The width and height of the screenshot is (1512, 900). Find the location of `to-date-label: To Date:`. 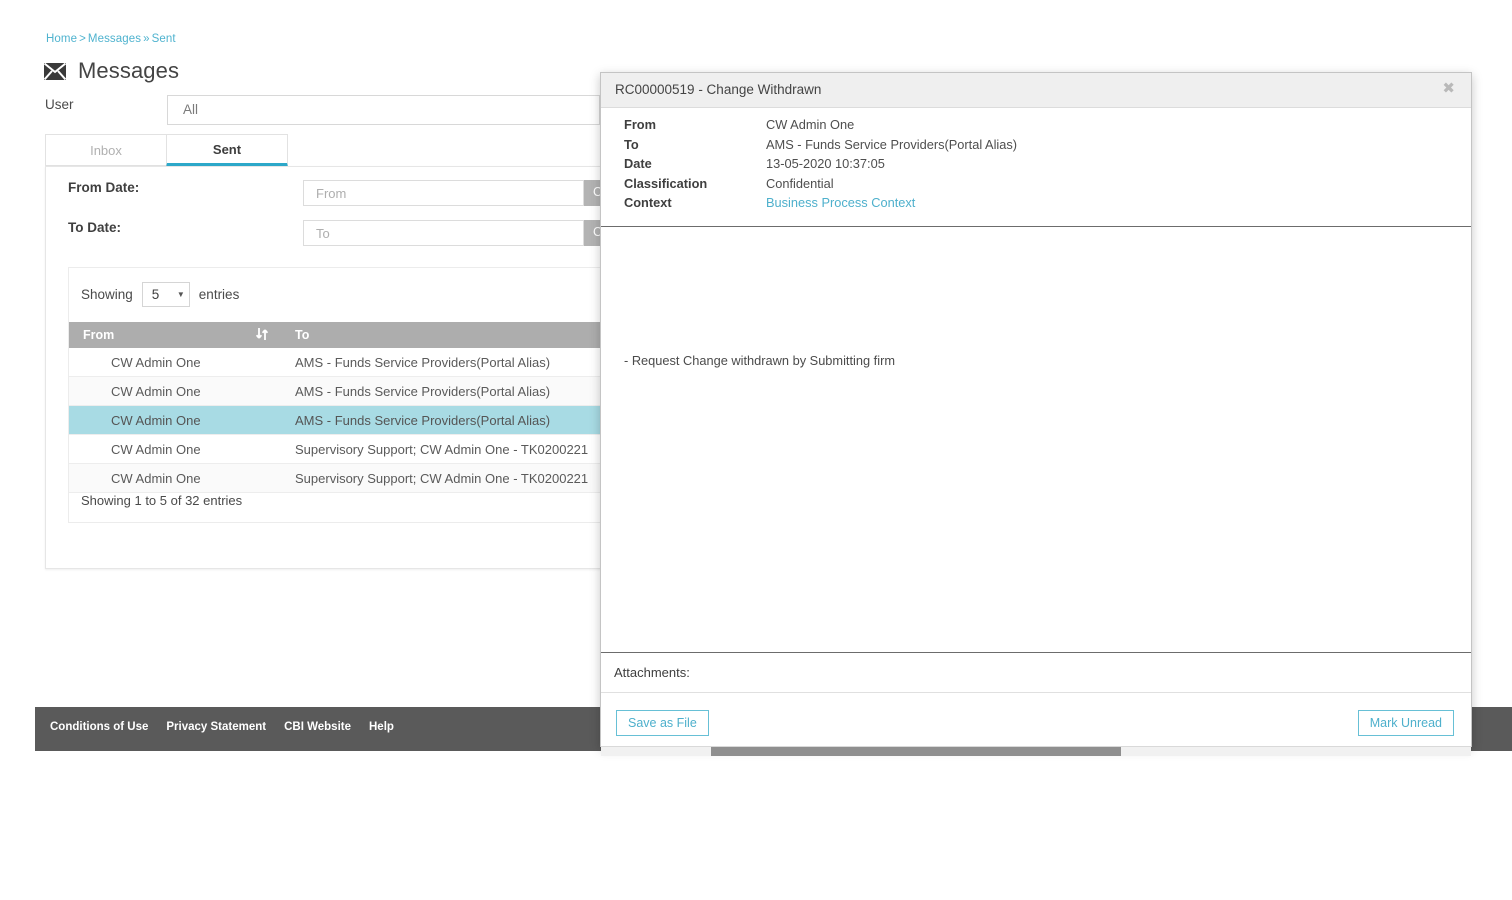

to-date-label: To Date: is located at coordinates (94, 227).